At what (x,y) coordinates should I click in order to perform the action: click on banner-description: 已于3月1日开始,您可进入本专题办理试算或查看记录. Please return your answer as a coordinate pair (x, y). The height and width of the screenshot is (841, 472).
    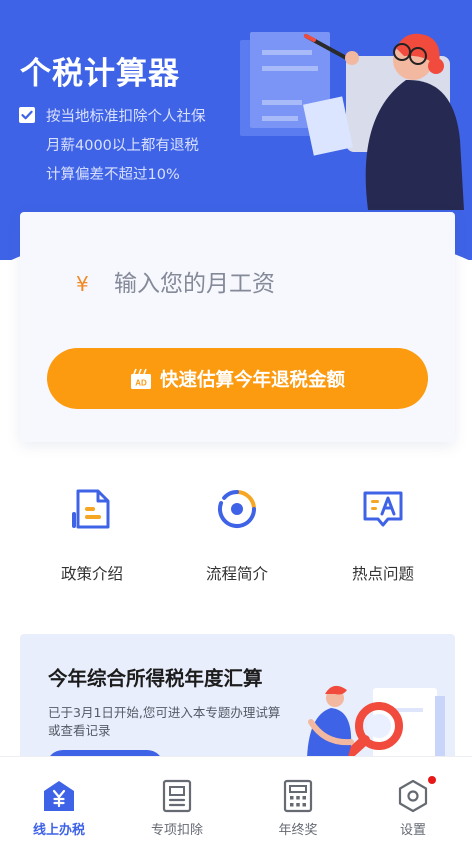
    Looking at the image, I should click on (164, 721).